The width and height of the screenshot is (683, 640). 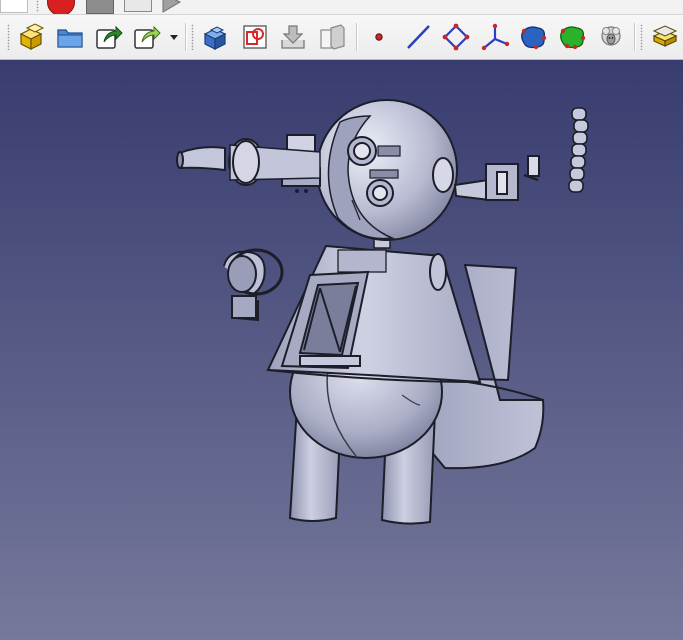 I want to click on main-toolbar, so click(x=341, y=37).